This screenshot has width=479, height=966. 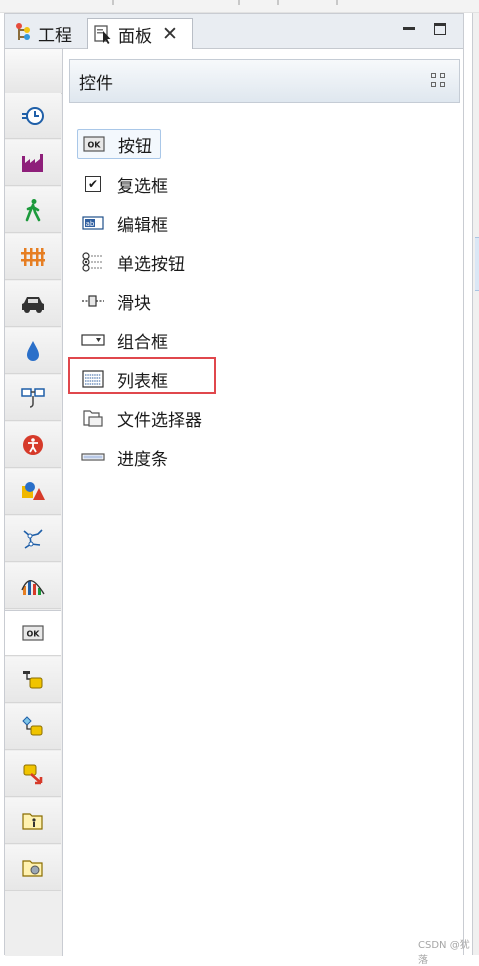 What do you see at coordinates (142, 342) in the screenshot?
I see `widget-combo-box-label: 组合框` at bounding box center [142, 342].